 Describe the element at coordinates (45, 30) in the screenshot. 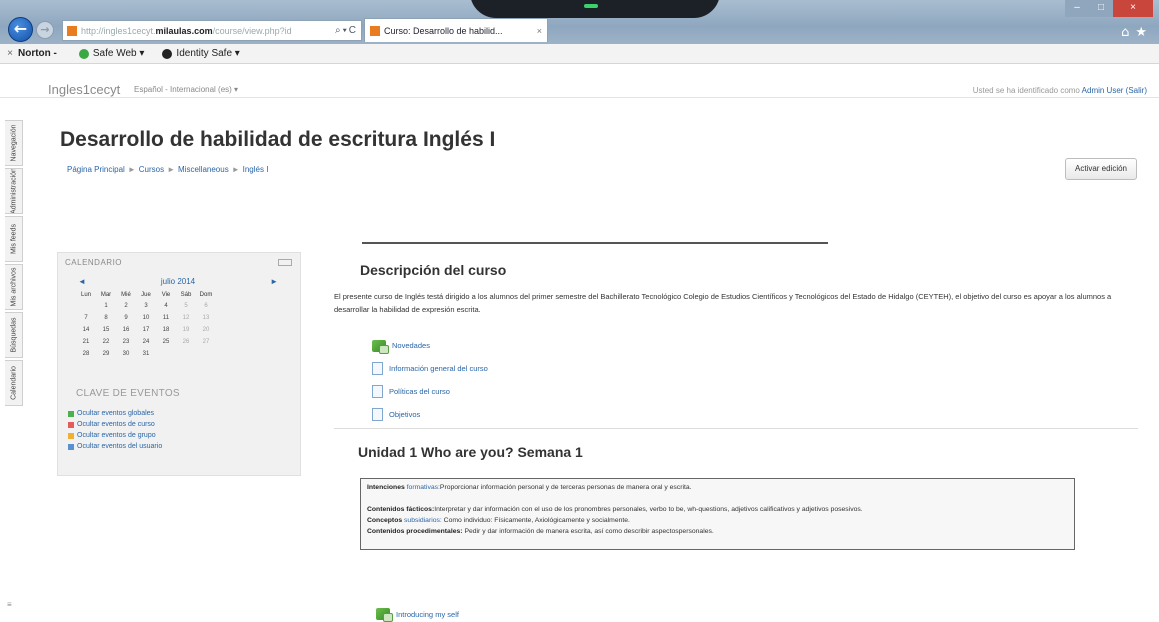

I see `forward-icon: →` at that location.